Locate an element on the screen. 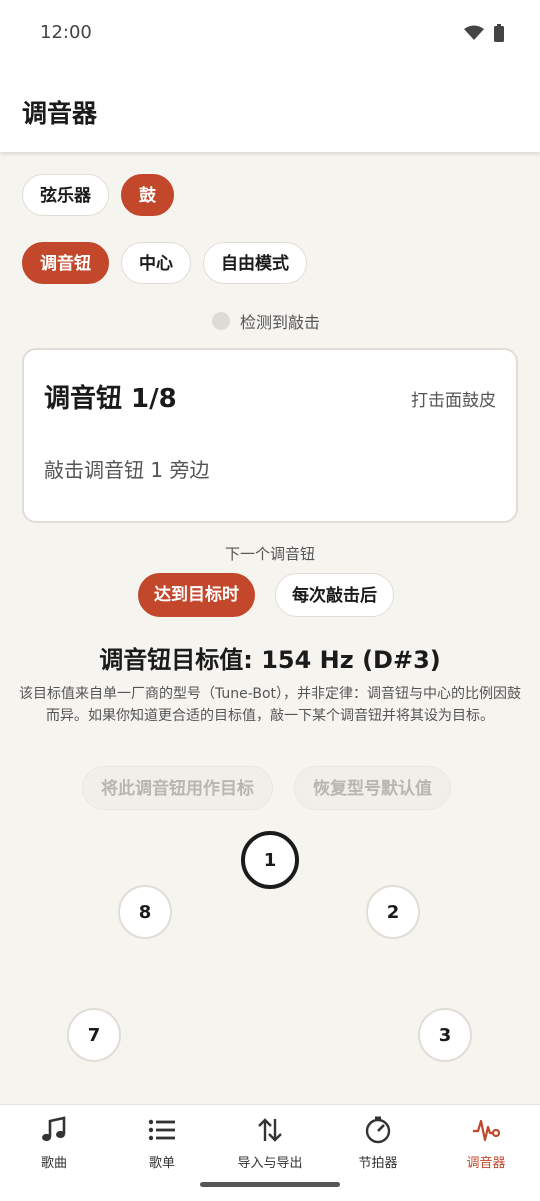 The width and height of the screenshot is (540, 1201). app-bar: 调音器 is located at coordinates (270, 110).